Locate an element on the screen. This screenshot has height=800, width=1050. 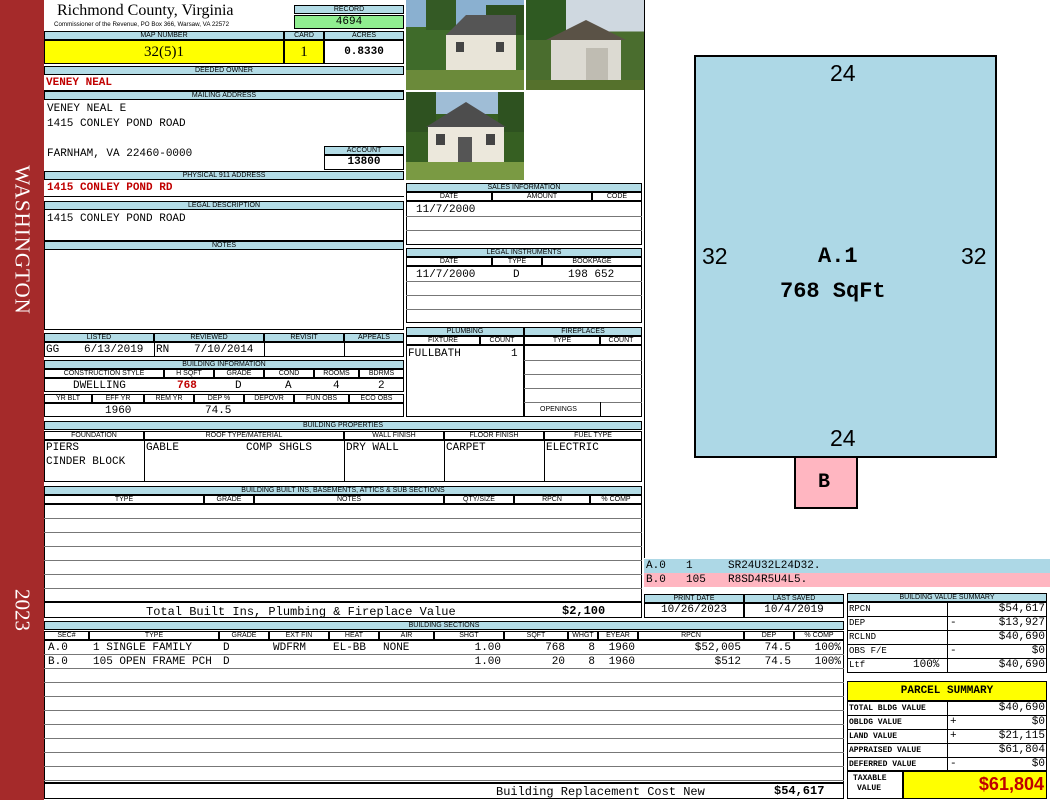
card-value: 1 is located at coordinates (304, 52).